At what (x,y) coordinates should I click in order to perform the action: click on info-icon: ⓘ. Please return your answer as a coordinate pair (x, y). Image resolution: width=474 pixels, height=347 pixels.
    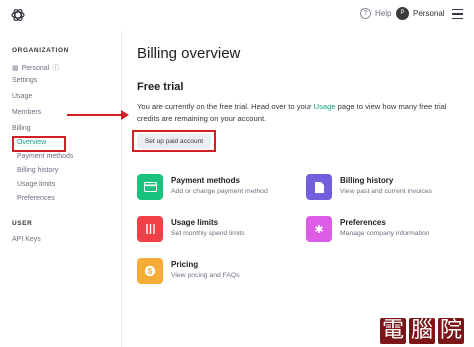
    Looking at the image, I should click on (56, 68).